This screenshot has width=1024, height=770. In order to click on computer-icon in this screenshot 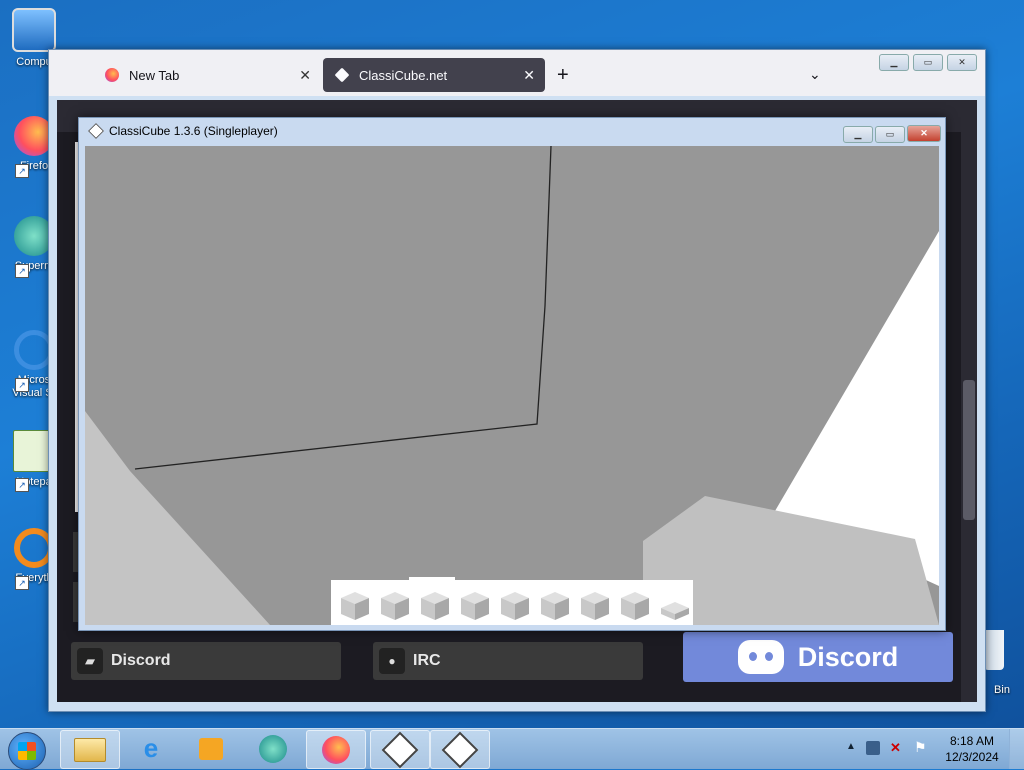, I will do `click(34, 30)`.